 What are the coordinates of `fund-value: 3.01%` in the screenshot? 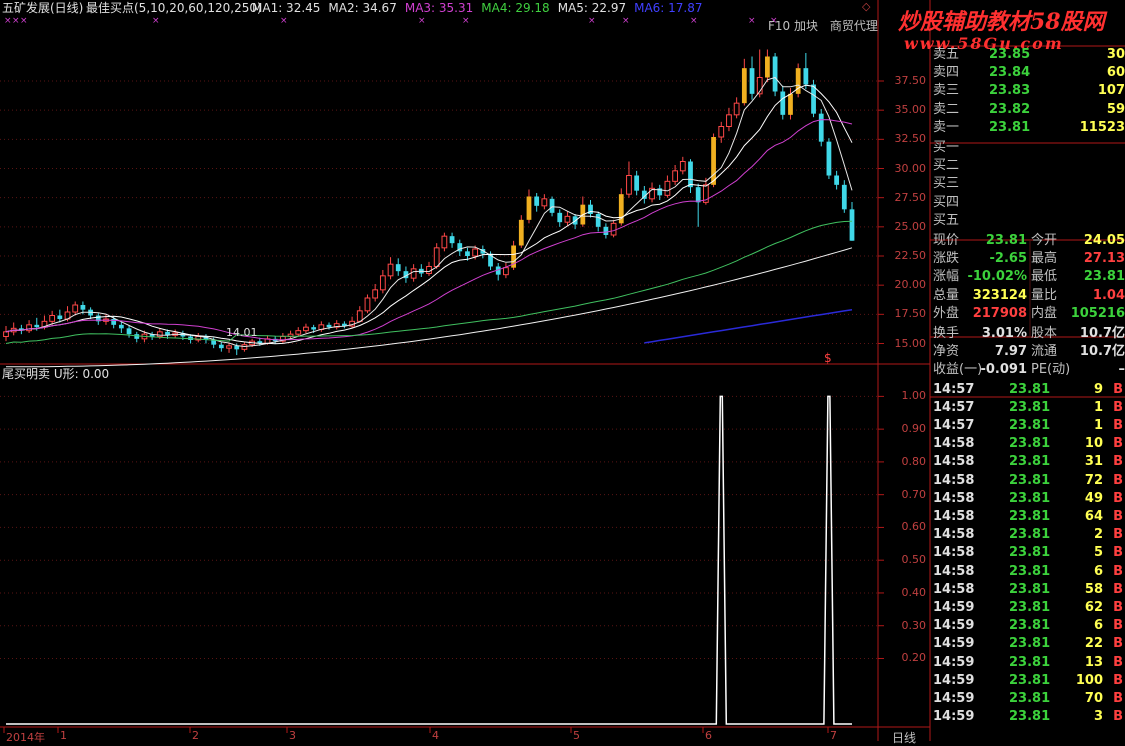 It's located at (1004, 334).